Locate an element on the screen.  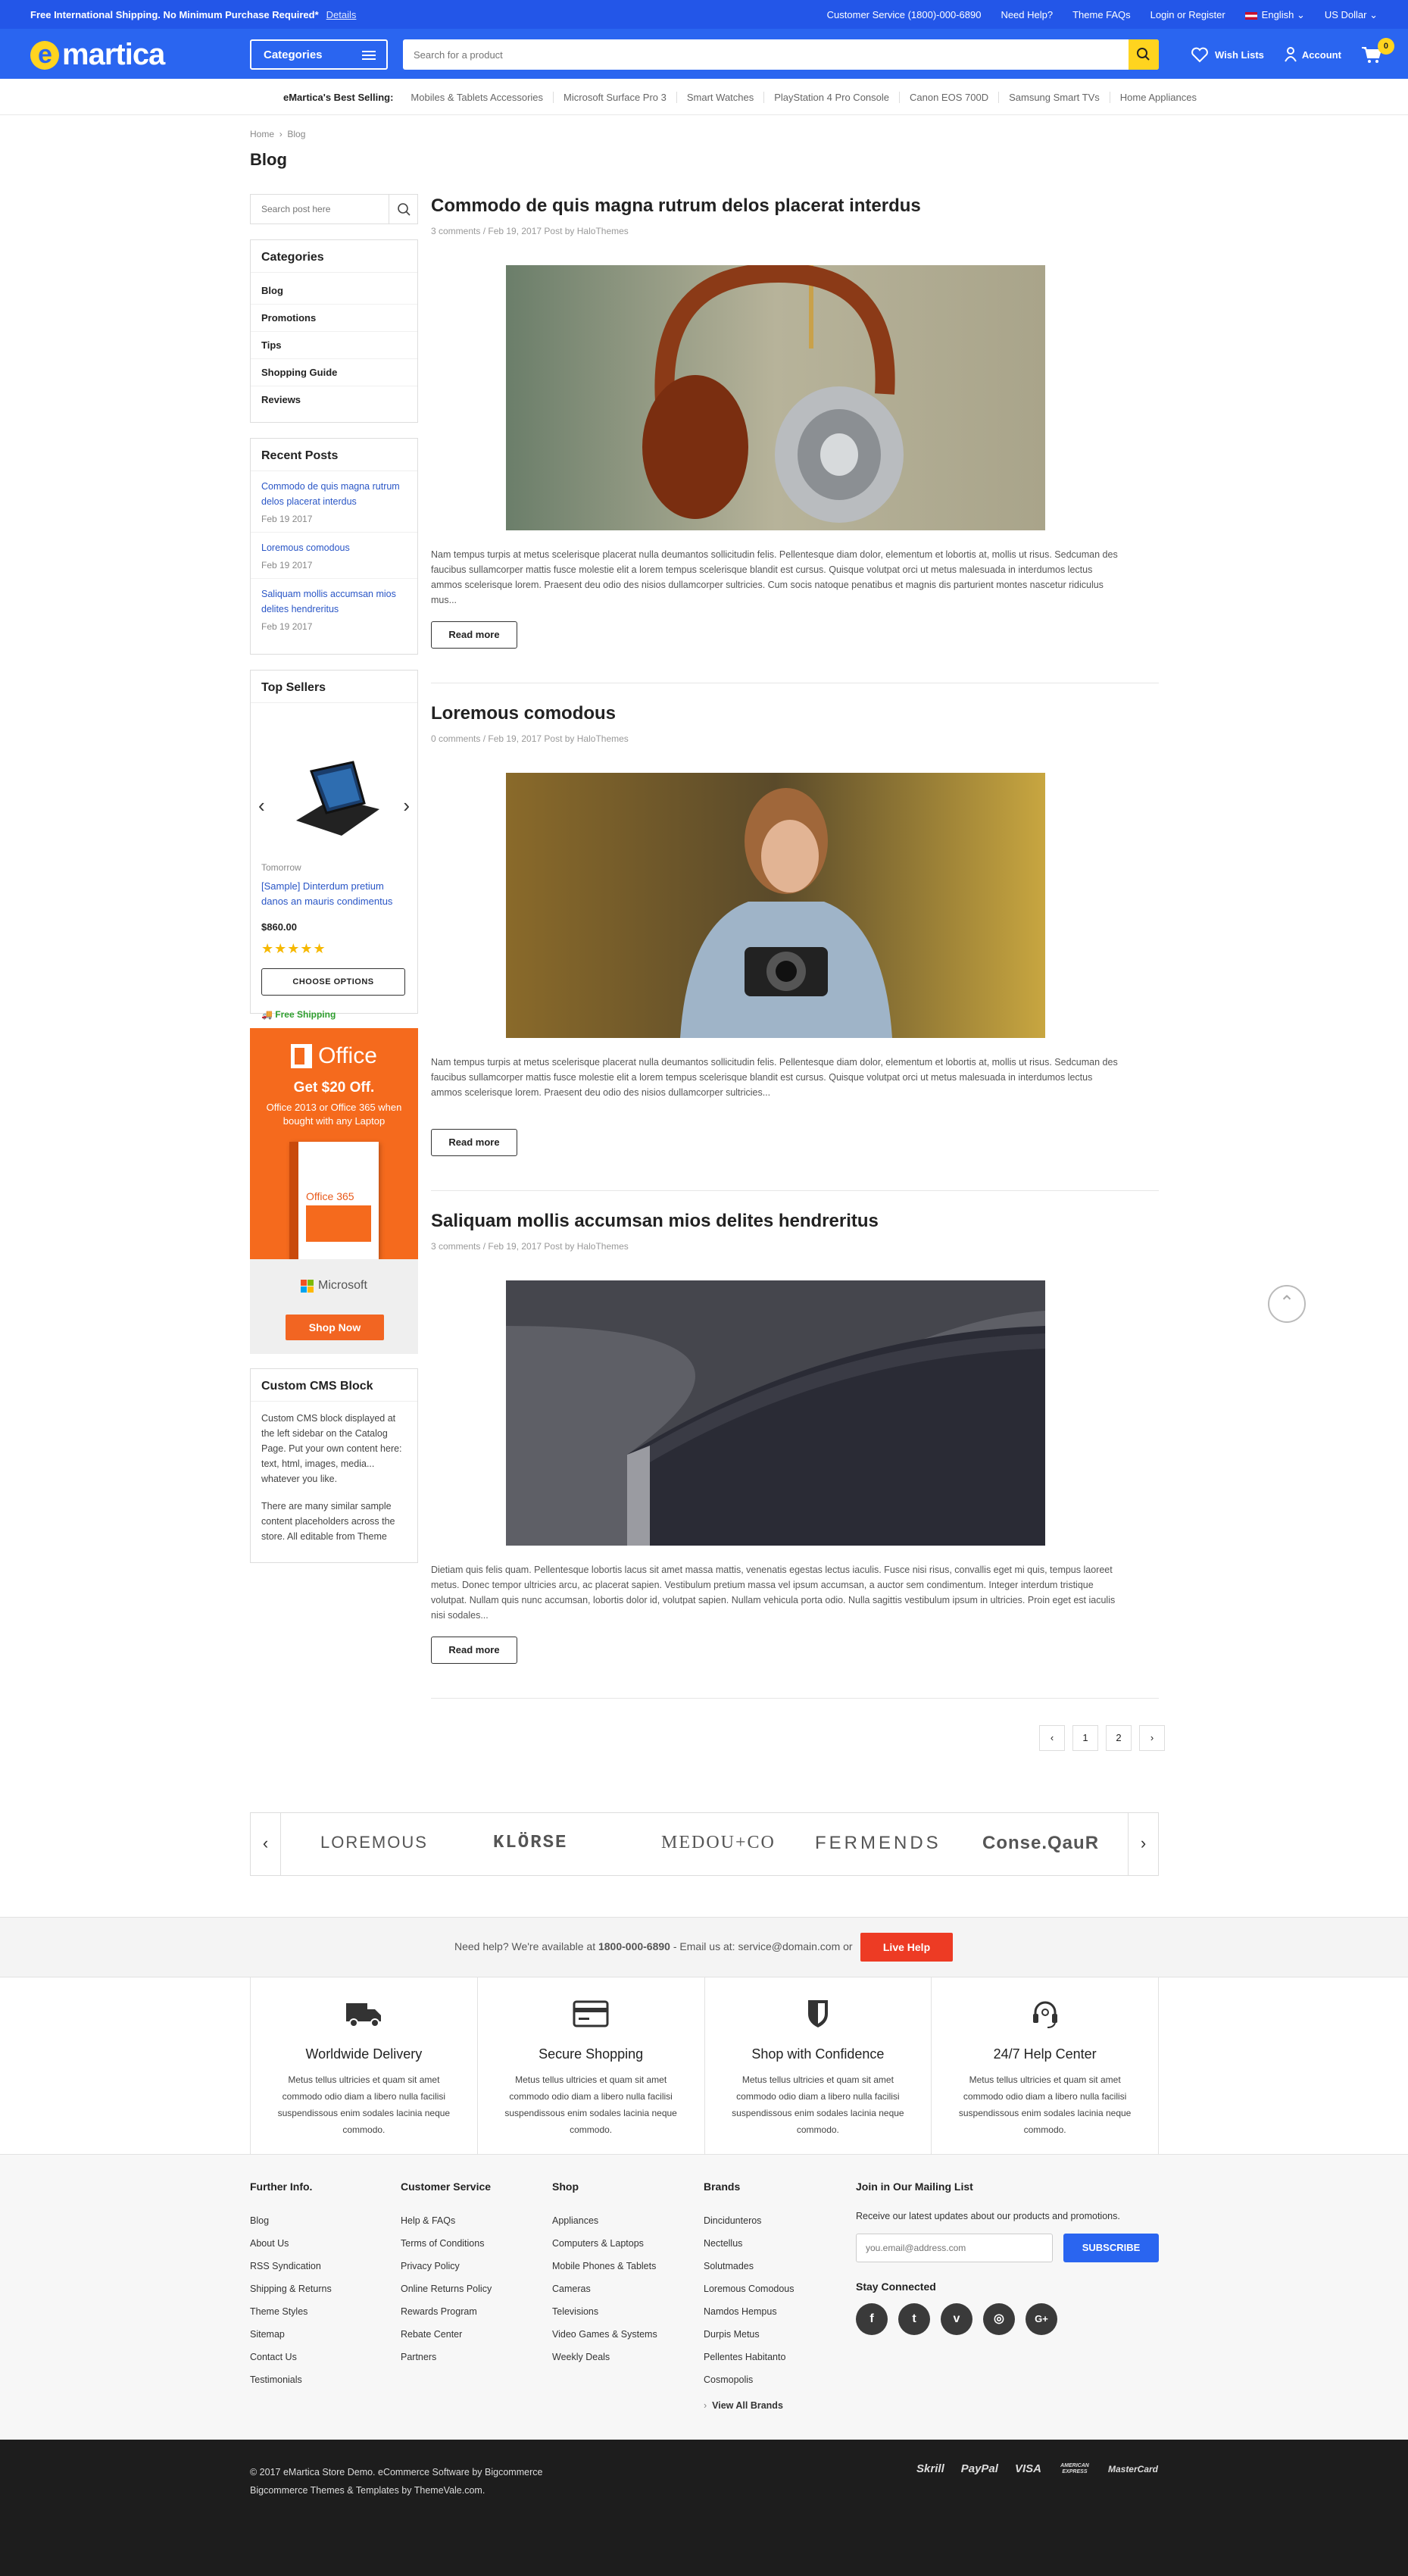
best-selling-link: Microsoft Surface Pro 3 is located at coordinates (615, 98).